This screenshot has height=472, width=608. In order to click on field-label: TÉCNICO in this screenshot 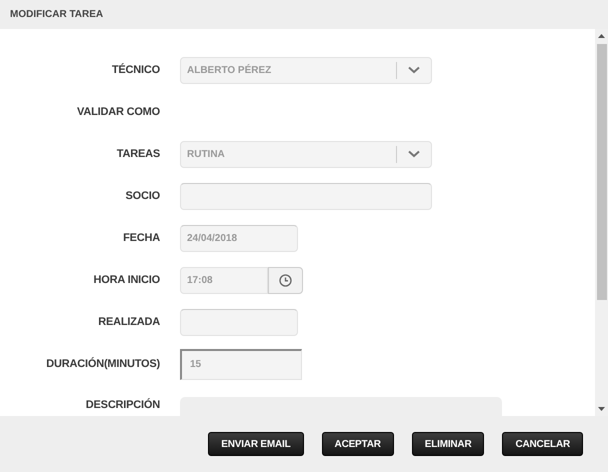, I will do `click(135, 70)`.